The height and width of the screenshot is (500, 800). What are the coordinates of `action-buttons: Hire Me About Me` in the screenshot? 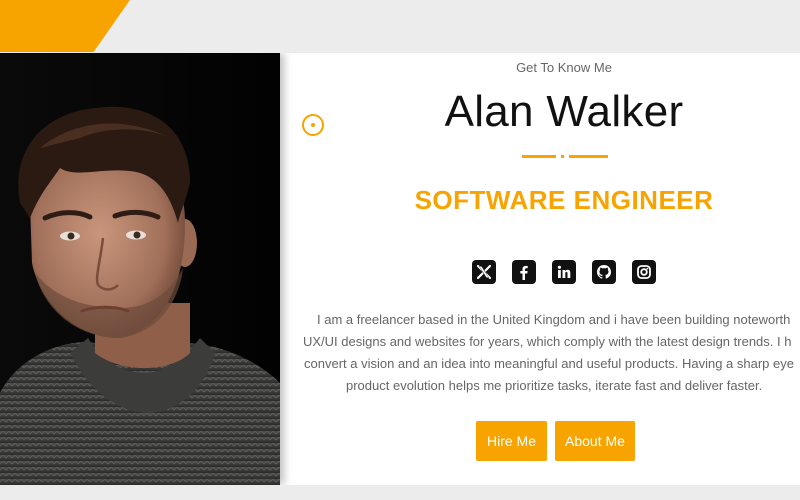 It's located at (555, 441).